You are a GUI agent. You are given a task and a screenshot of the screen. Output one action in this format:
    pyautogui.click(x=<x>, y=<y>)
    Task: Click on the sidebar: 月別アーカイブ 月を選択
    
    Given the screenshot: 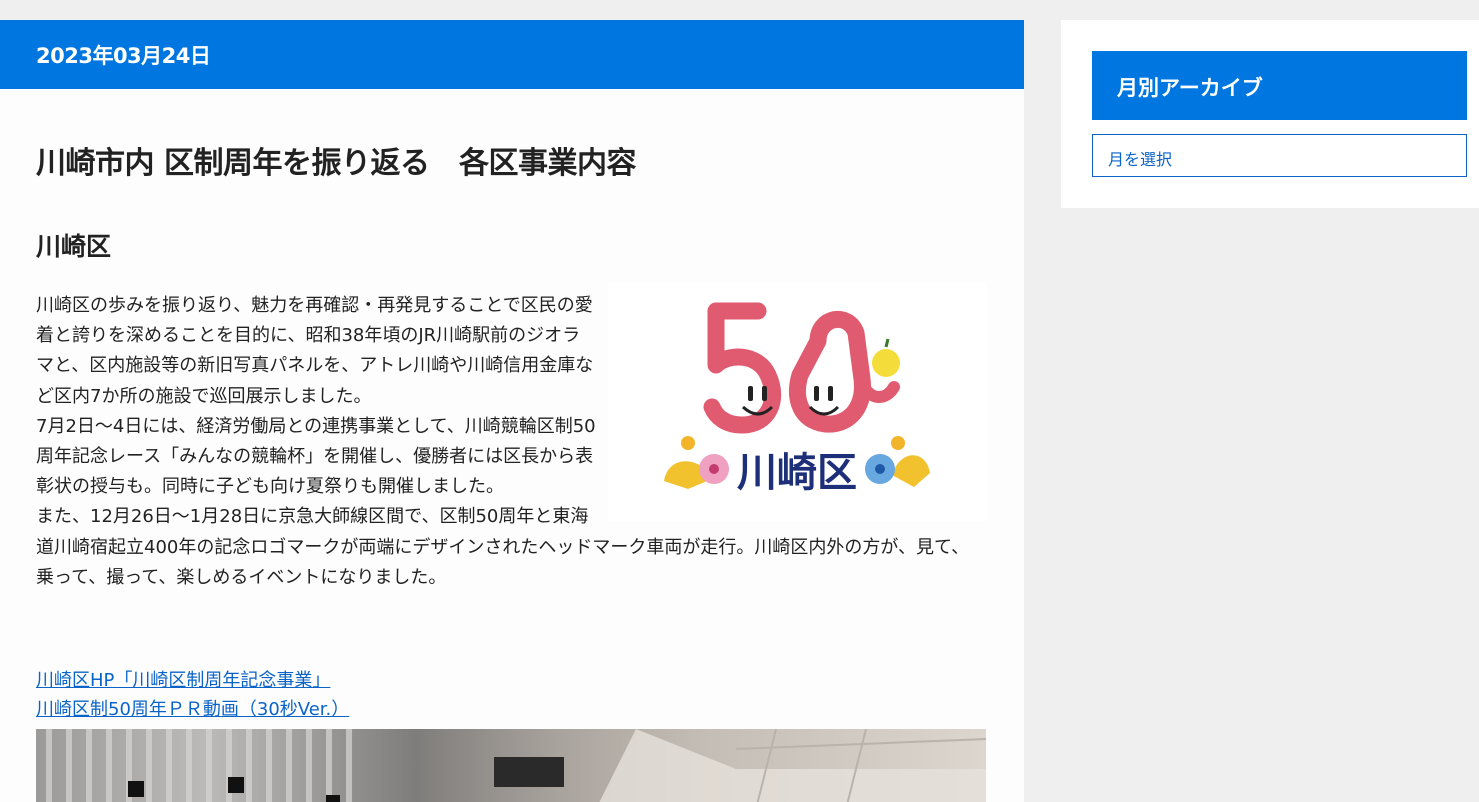 What is the action you would take?
    pyautogui.click(x=1270, y=114)
    